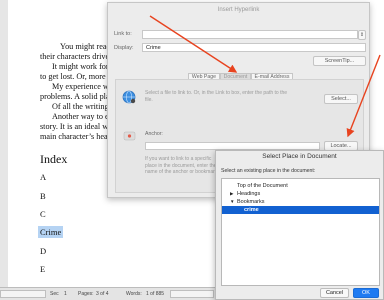 This screenshot has height=300, width=384. Describe the element at coordinates (233, 194) in the screenshot. I see `disclosure-triangle-icon: ▶` at that location.